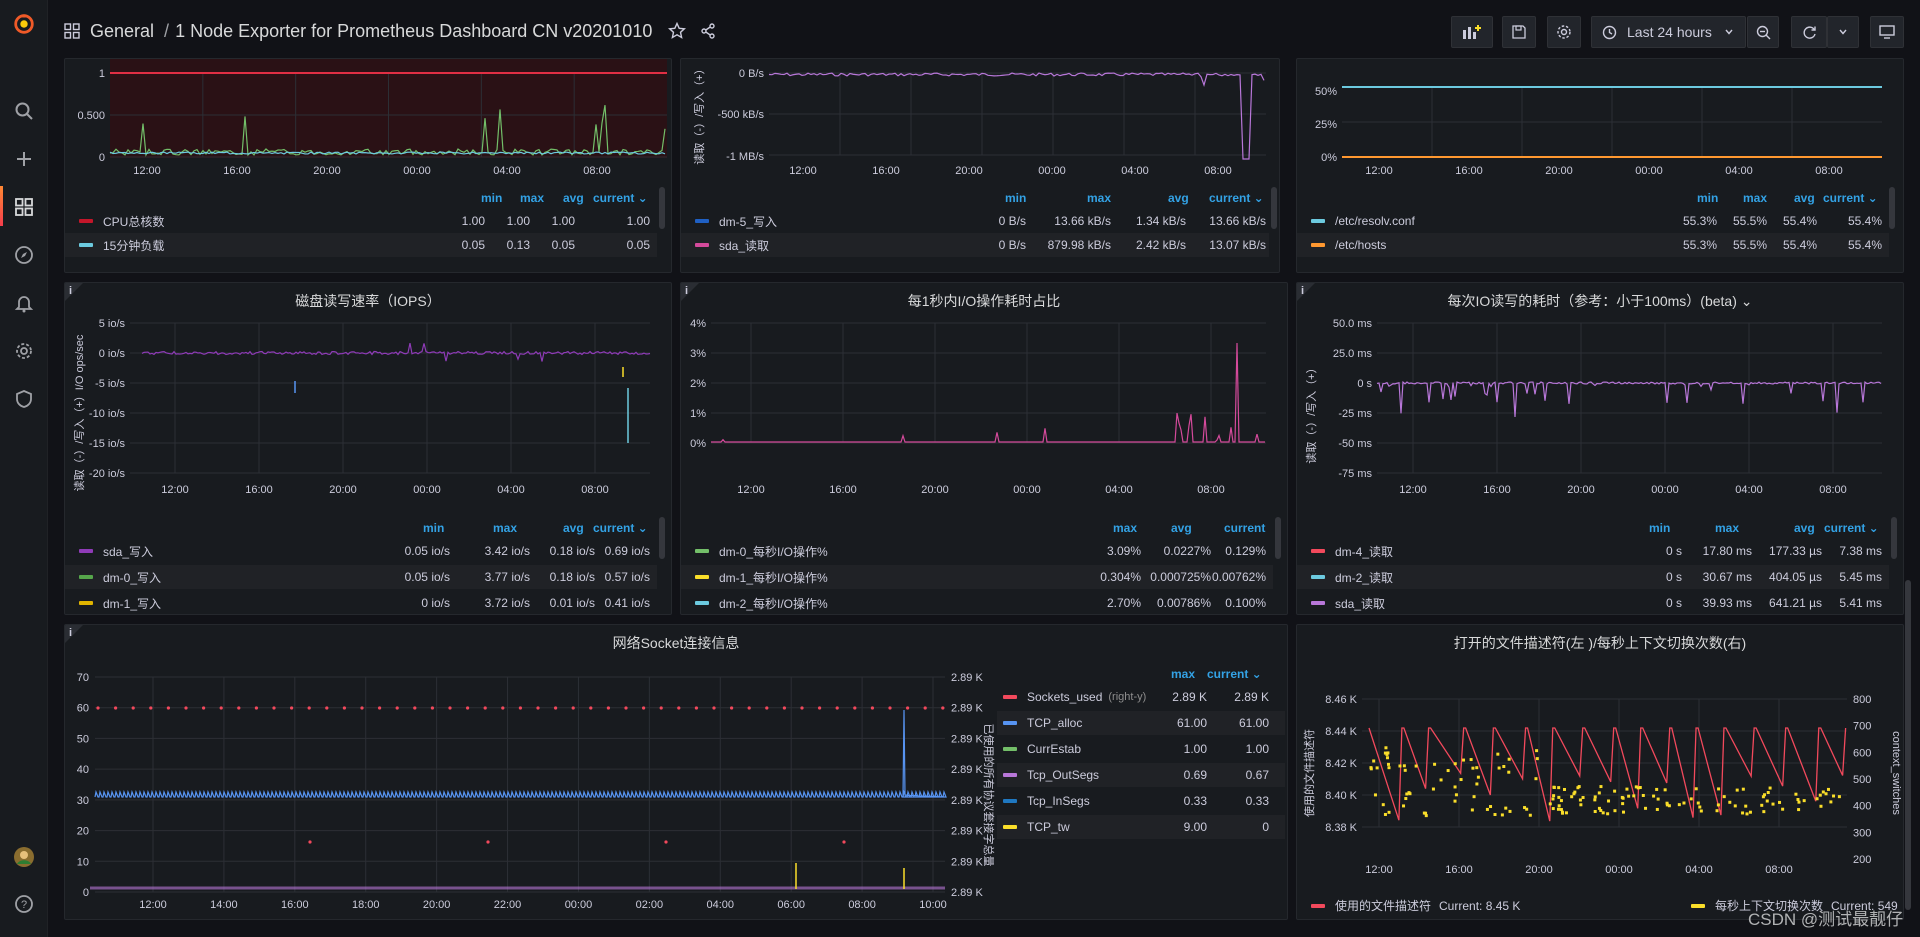 The height and width of the screenshot is (937, 1920). I want to click on legend-cur: 0.129%, so click(1245, 551).